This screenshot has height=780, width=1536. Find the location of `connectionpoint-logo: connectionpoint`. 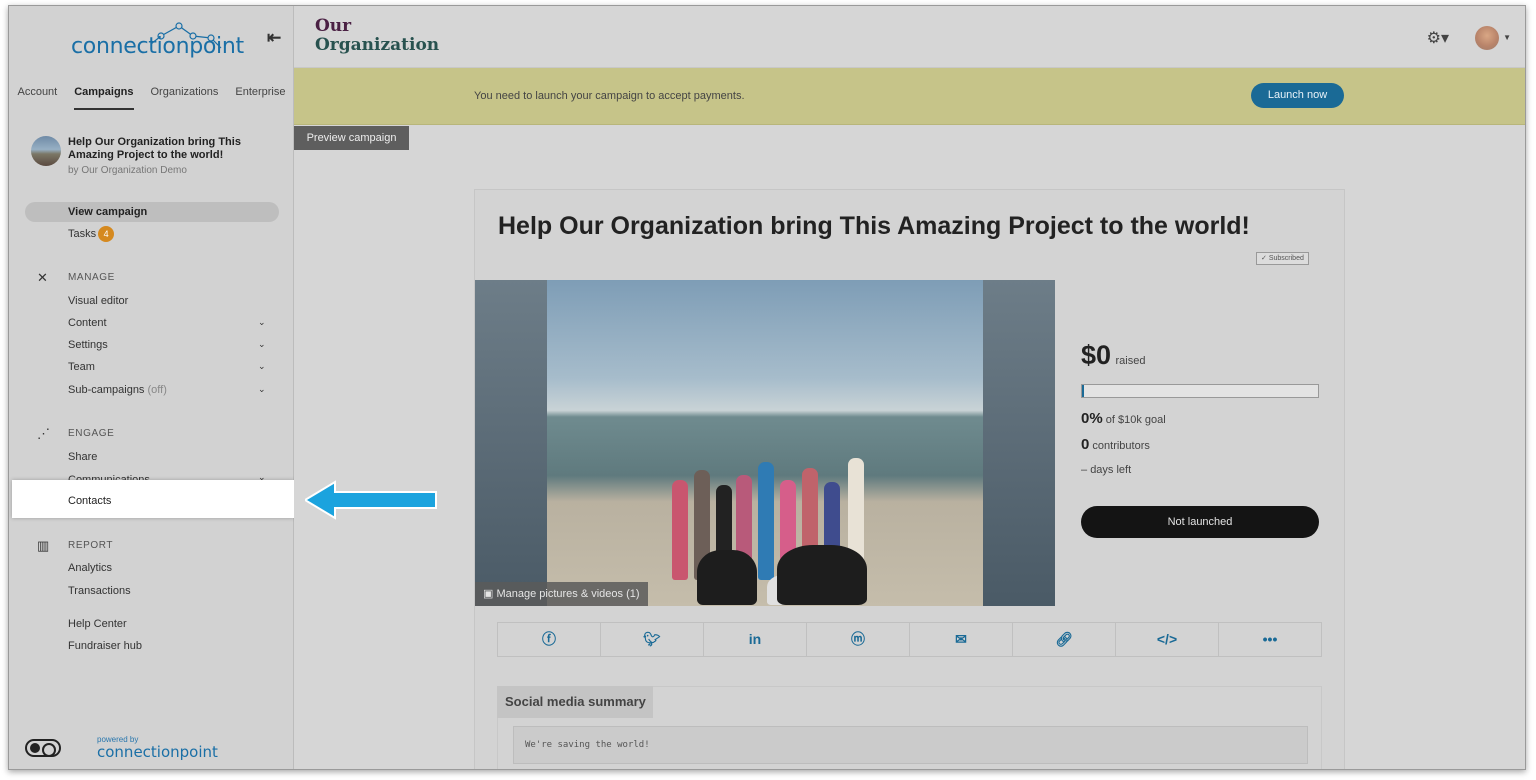

connectionpoint-logo: connectionpoint is located at coordinates (157, 42).